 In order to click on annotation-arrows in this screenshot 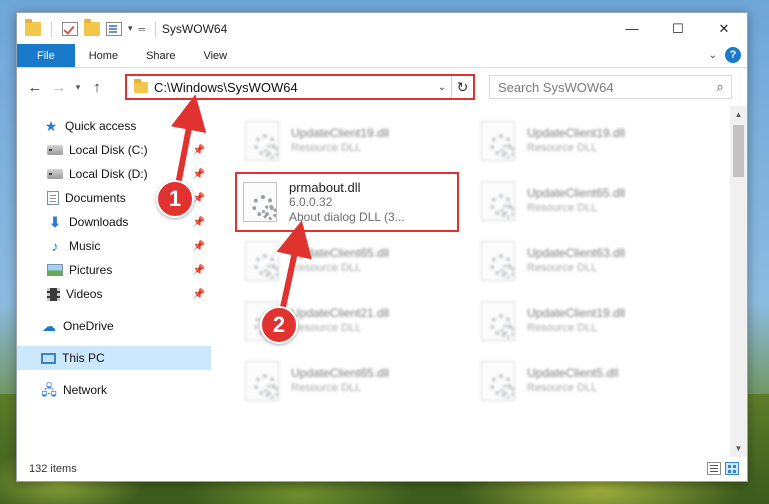, I will do `click(241, 203)`.